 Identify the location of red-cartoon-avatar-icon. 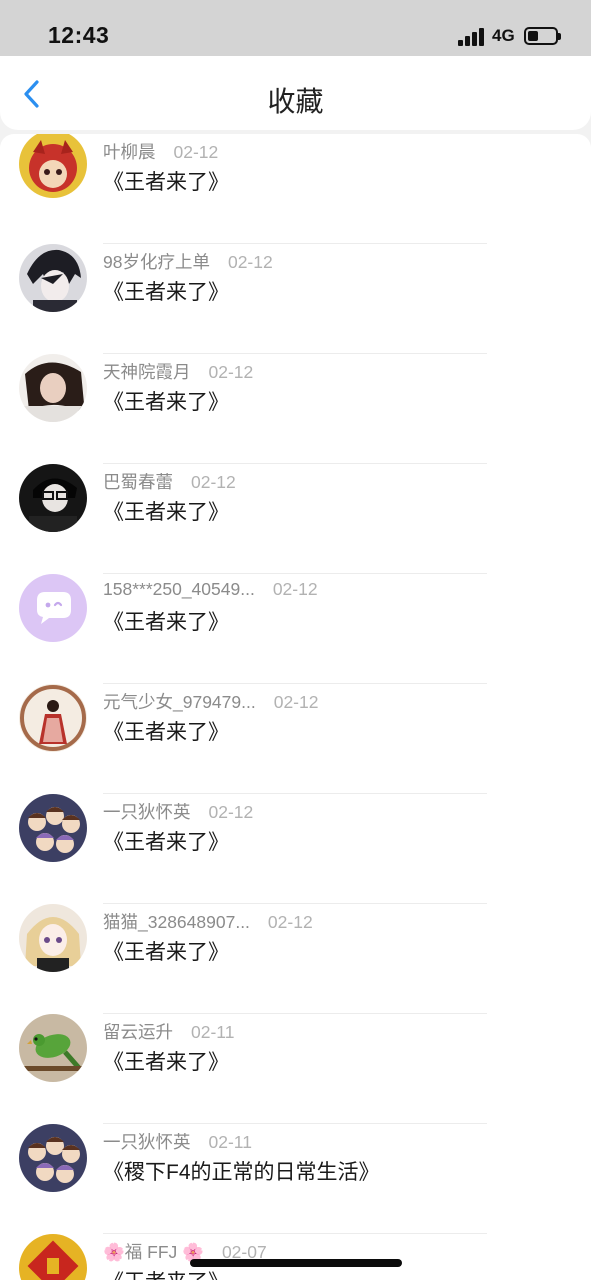
(53, 166).